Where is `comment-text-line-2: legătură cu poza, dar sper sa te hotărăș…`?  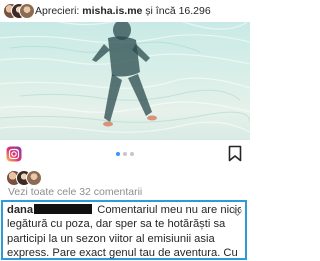
comment-text-line-2: legătură cu poza, dar sper sa te hotărăș… is located at coordinates (116, 224).